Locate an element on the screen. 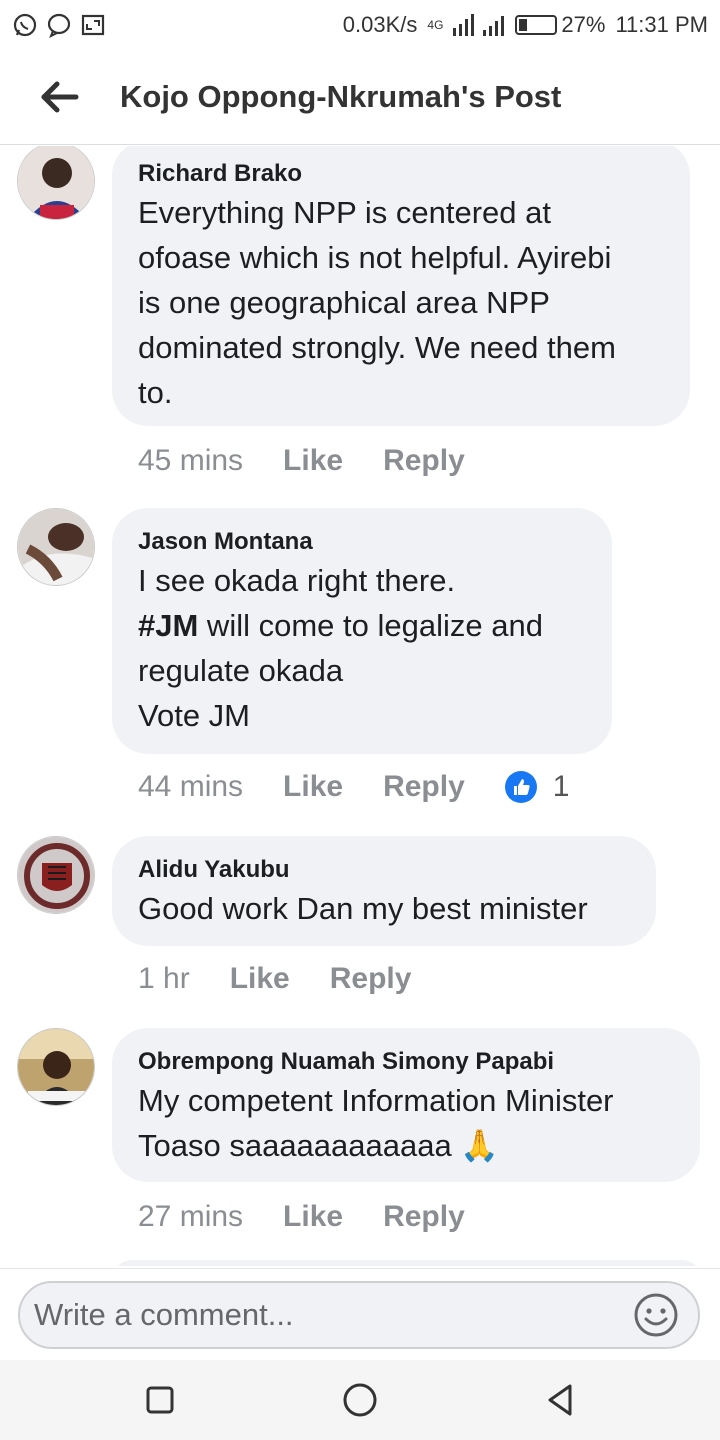 This screenshot has width=720, height=1440. comment-line: is one geographical area NPP is located at coordinates (344, 302).